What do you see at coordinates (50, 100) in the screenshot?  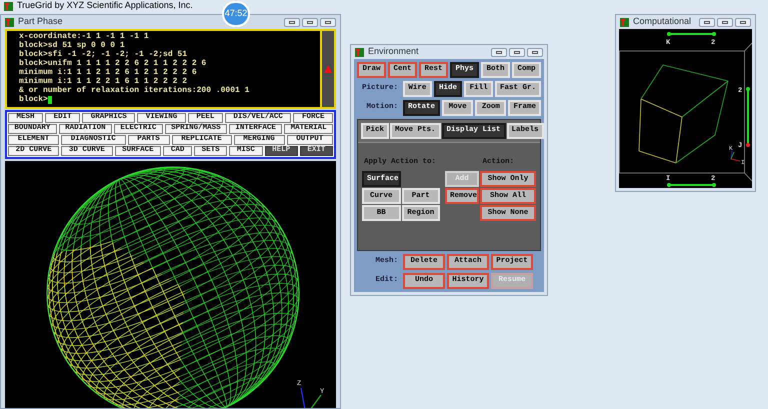 I see `text-cursor` at bounding box center [50, 100].